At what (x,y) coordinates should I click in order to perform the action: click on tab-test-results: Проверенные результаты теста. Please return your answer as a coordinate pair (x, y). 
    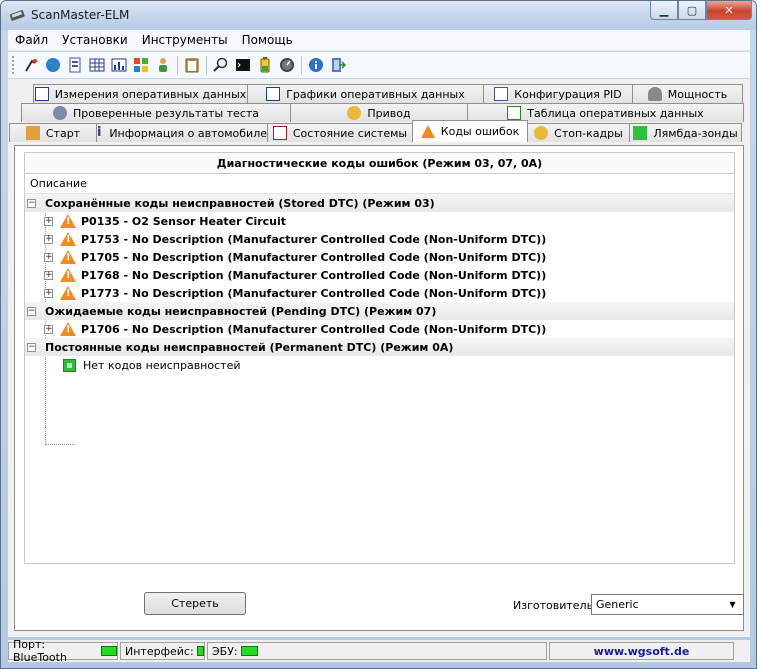
    Looking at the image, I should click on (156, 112).